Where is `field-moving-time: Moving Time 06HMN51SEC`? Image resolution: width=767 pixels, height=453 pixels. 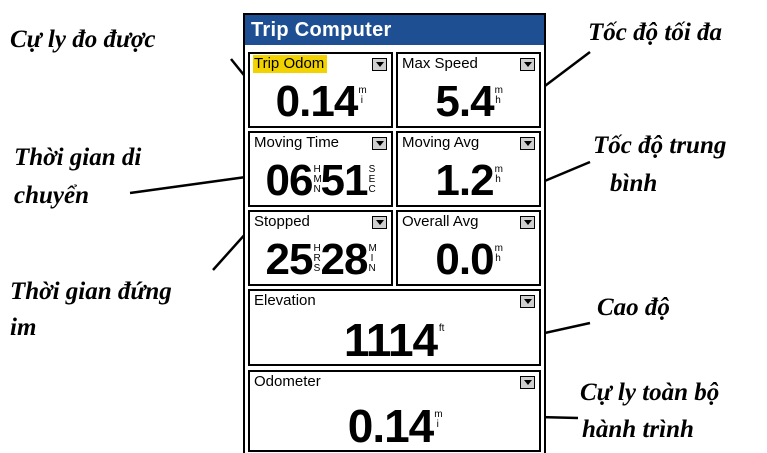
field-moving-time: Moving Time 06HMN51SEC is located at coordinates (320, 169).